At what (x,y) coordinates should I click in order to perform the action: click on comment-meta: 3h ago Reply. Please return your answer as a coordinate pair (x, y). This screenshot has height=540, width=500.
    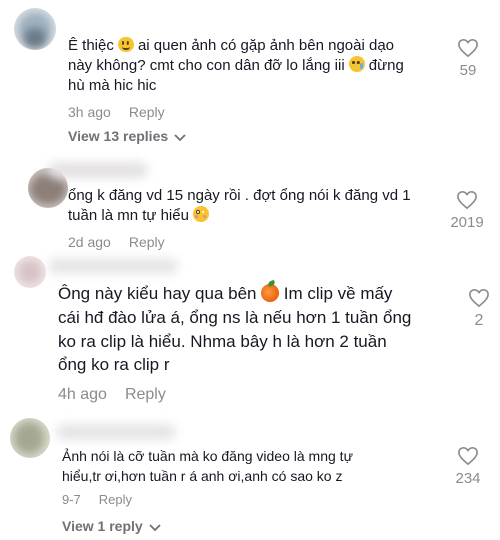
    Looking at the image, I should click on (116, 112).